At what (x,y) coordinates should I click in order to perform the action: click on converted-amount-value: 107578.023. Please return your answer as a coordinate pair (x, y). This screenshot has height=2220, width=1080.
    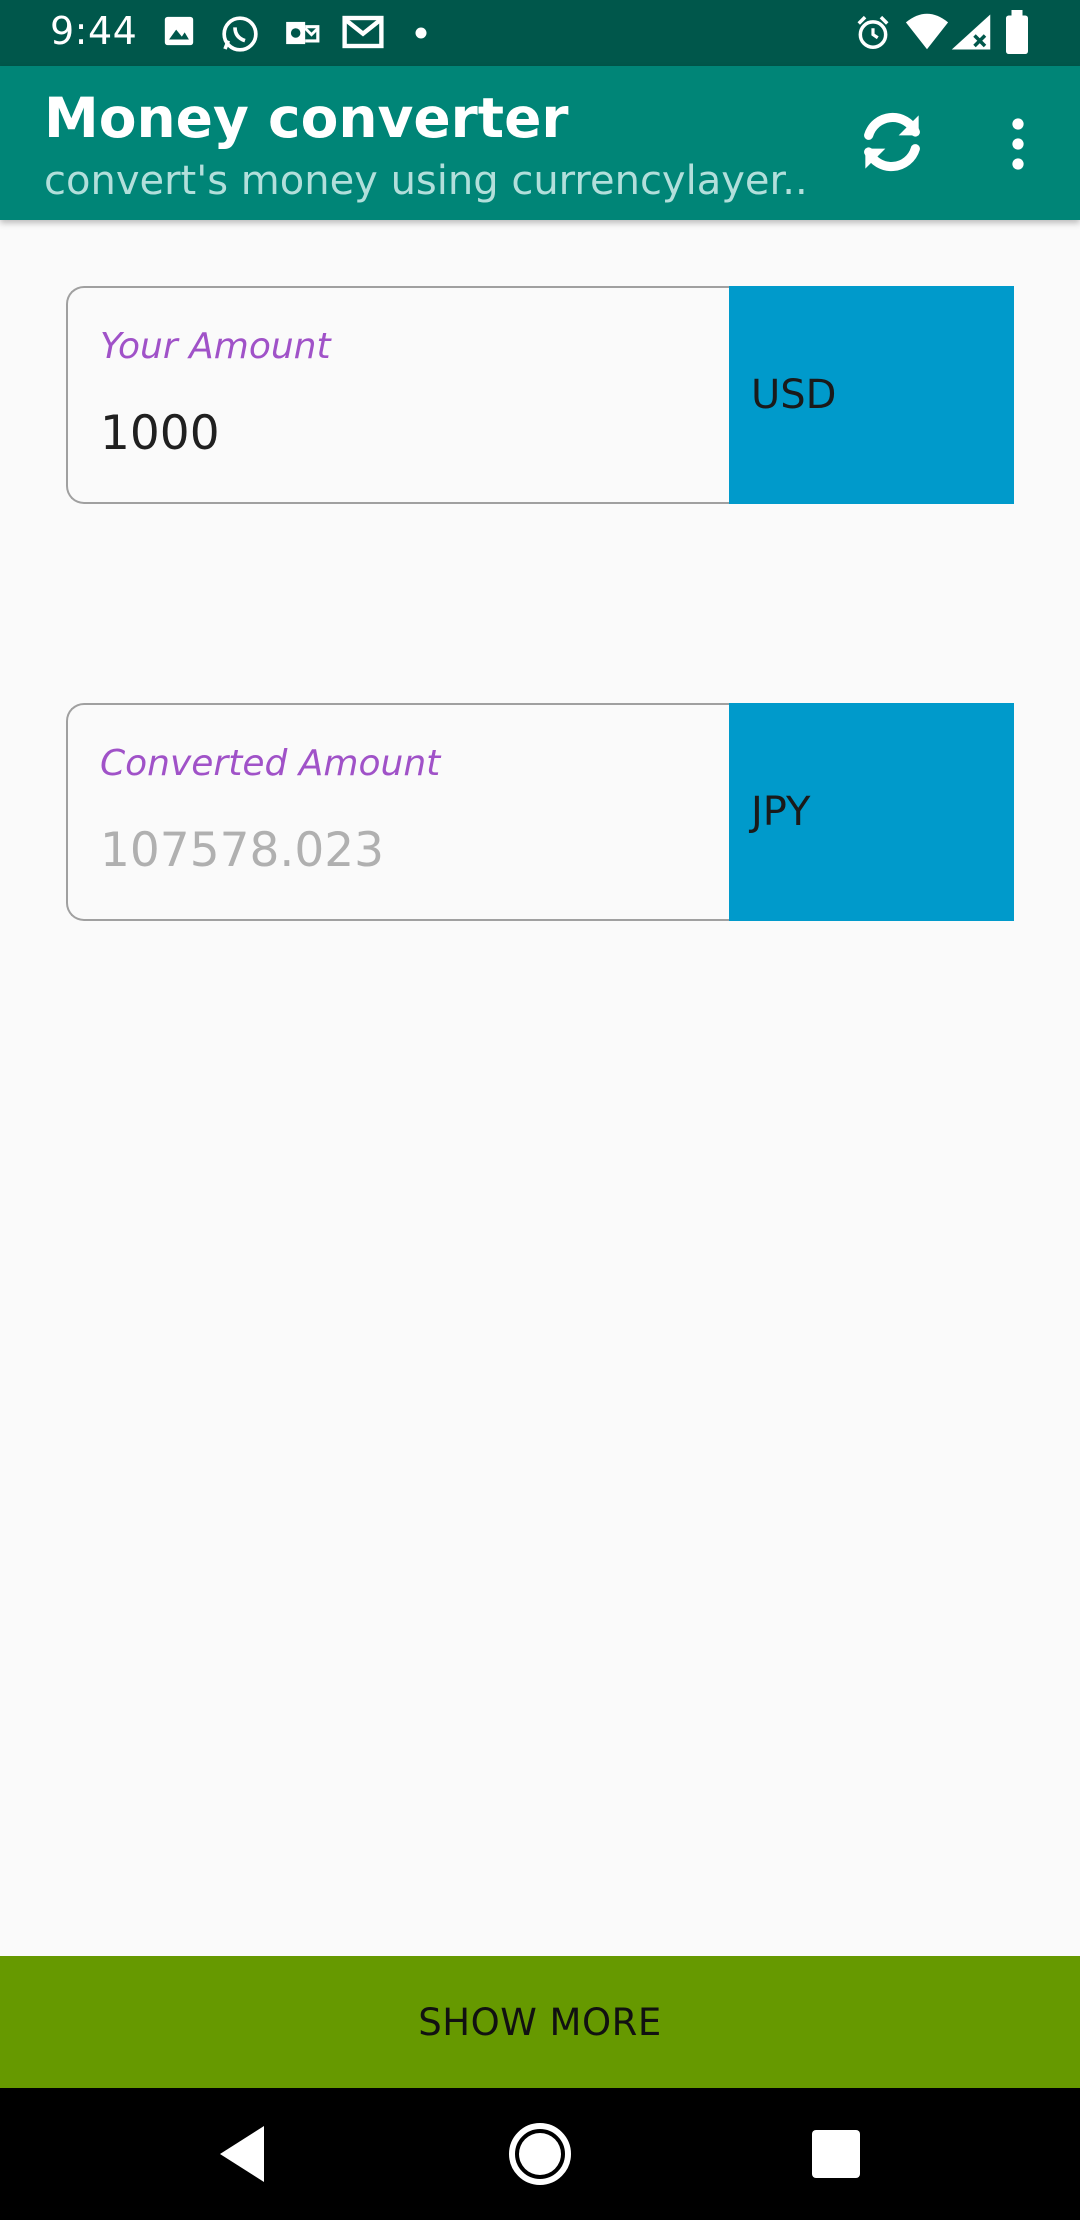
    Looking at the image, I should click on (242, 850).